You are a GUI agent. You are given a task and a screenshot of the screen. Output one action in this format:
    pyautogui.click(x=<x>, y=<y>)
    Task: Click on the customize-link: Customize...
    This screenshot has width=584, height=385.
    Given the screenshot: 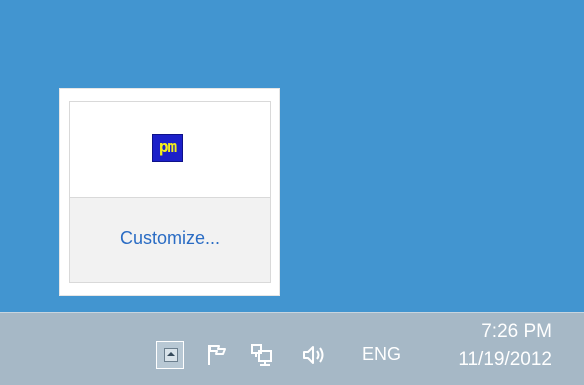 What is the action you would take?
    pyautogui.click(x=170, y=238)
    